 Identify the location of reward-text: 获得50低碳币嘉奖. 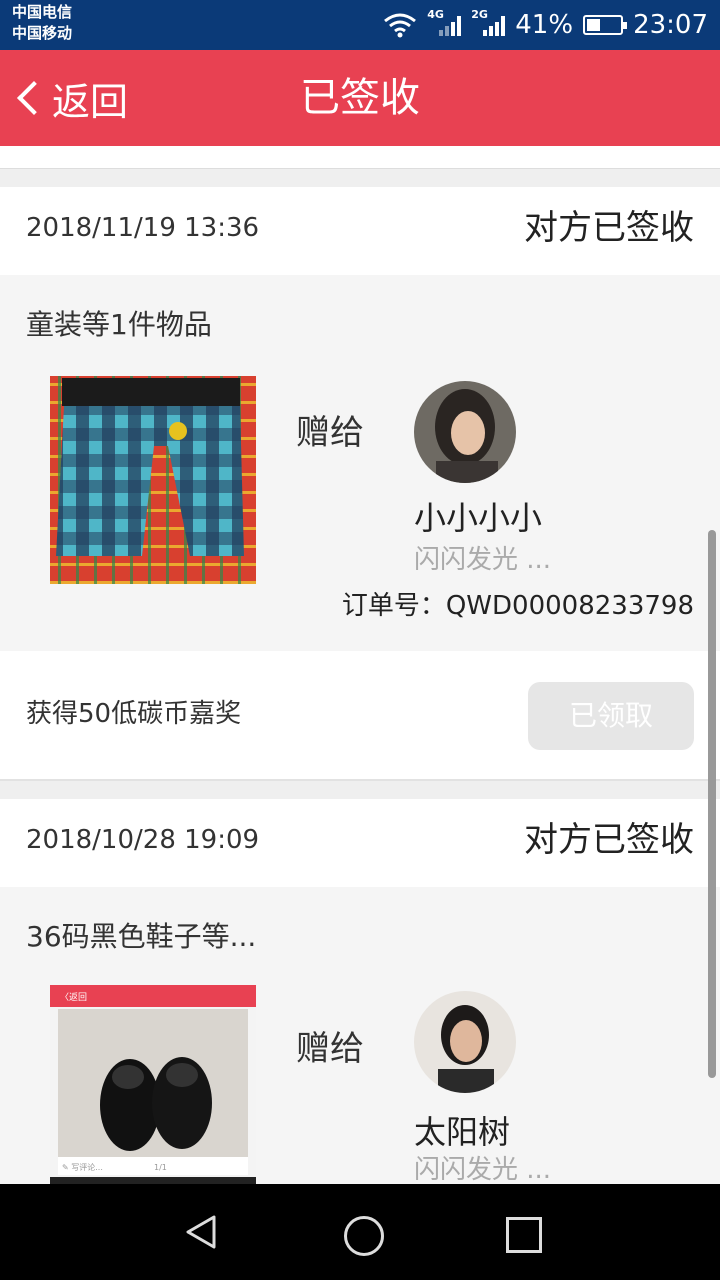
(134, 714).